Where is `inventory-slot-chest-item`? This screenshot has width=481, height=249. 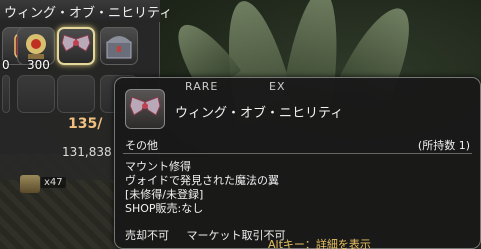
inventory-slot-chest-item is located at coordinates (119, 46).